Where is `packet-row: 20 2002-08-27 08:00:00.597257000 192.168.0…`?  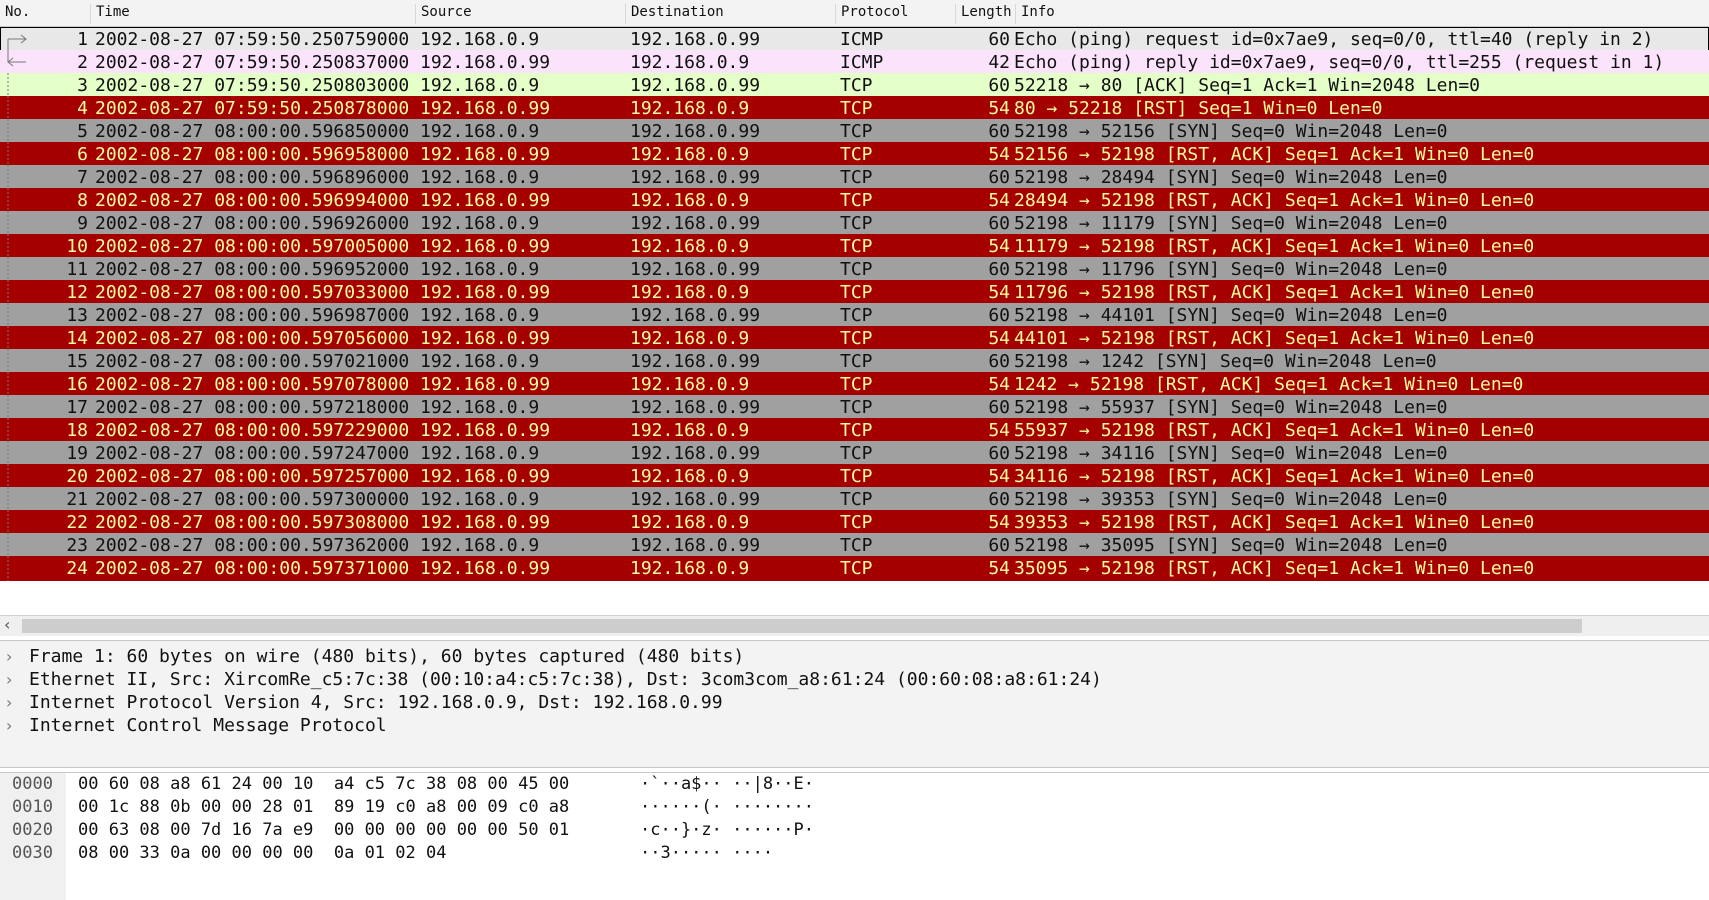
packet-row: 20 2002-08-27 08:00:00.597257000 192.168.0… is located at coordinates (854, 476).